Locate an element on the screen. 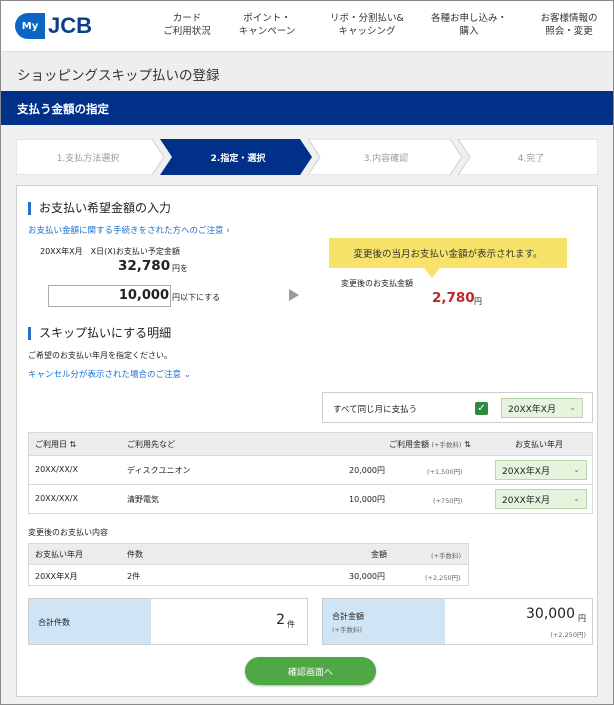  step-2: 2.指定・選択 is located at coordinates (238, 158).